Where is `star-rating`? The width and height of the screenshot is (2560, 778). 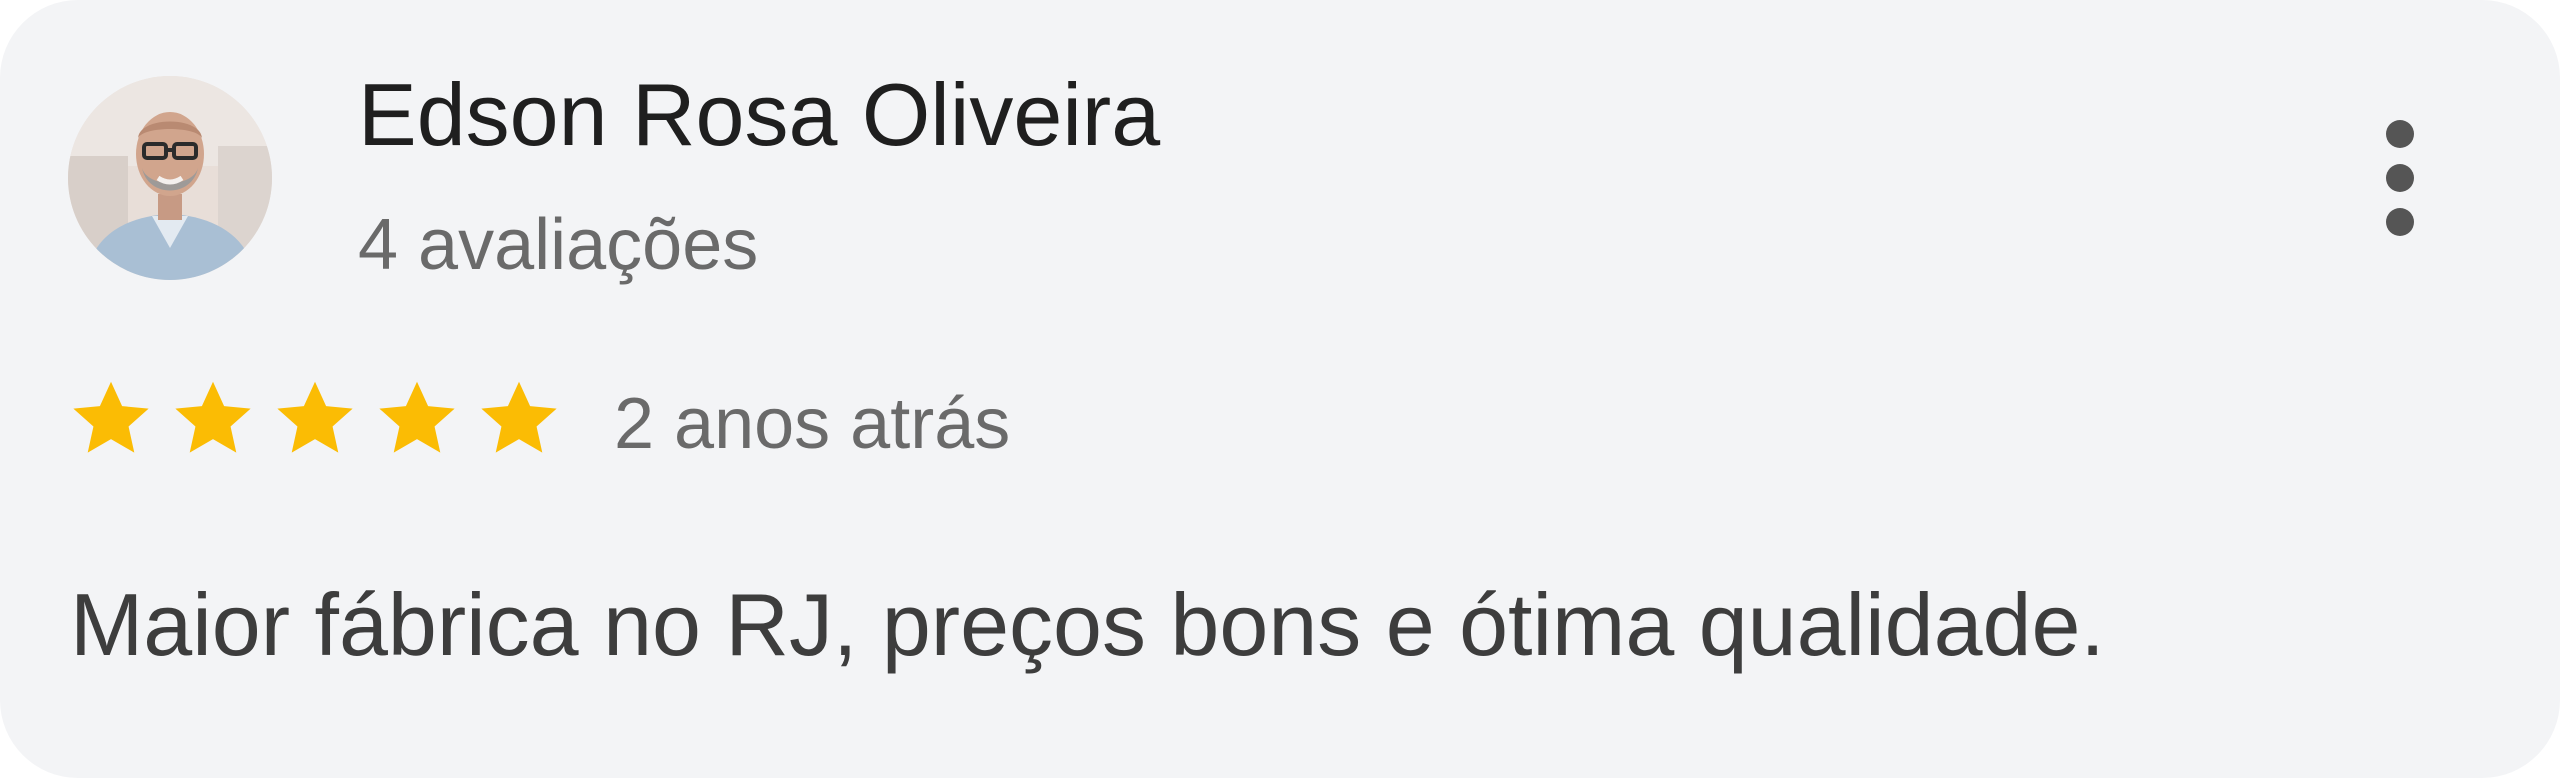
star-rating is located at coordinates (315, 419).